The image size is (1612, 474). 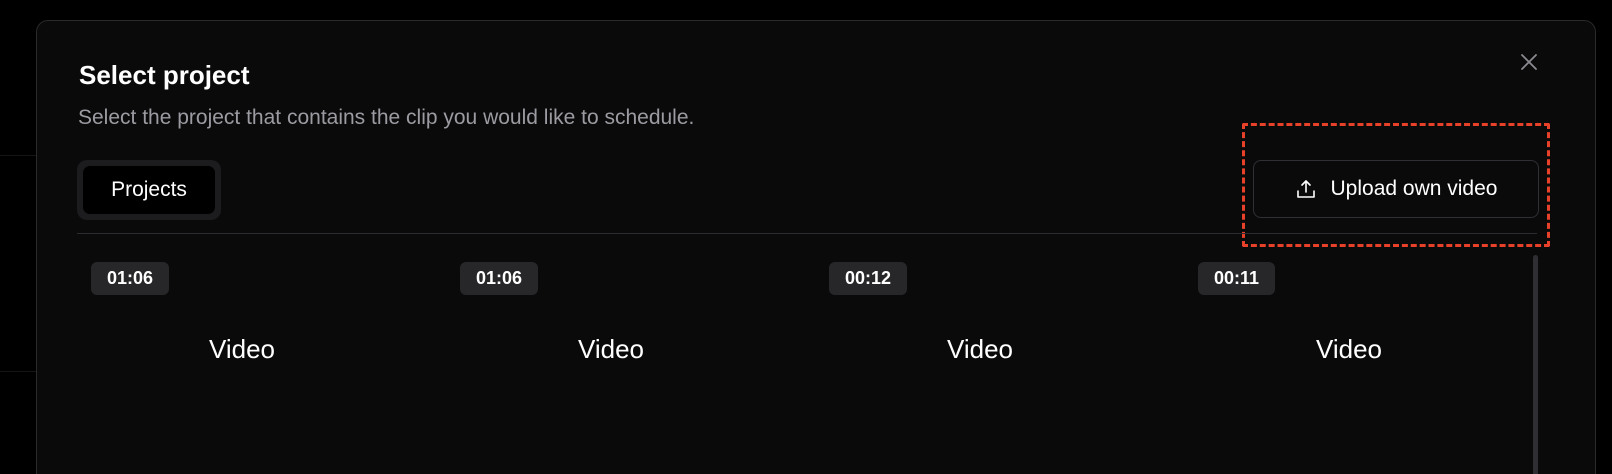 I want to click on close-icon, so click(x=1529, y=62).